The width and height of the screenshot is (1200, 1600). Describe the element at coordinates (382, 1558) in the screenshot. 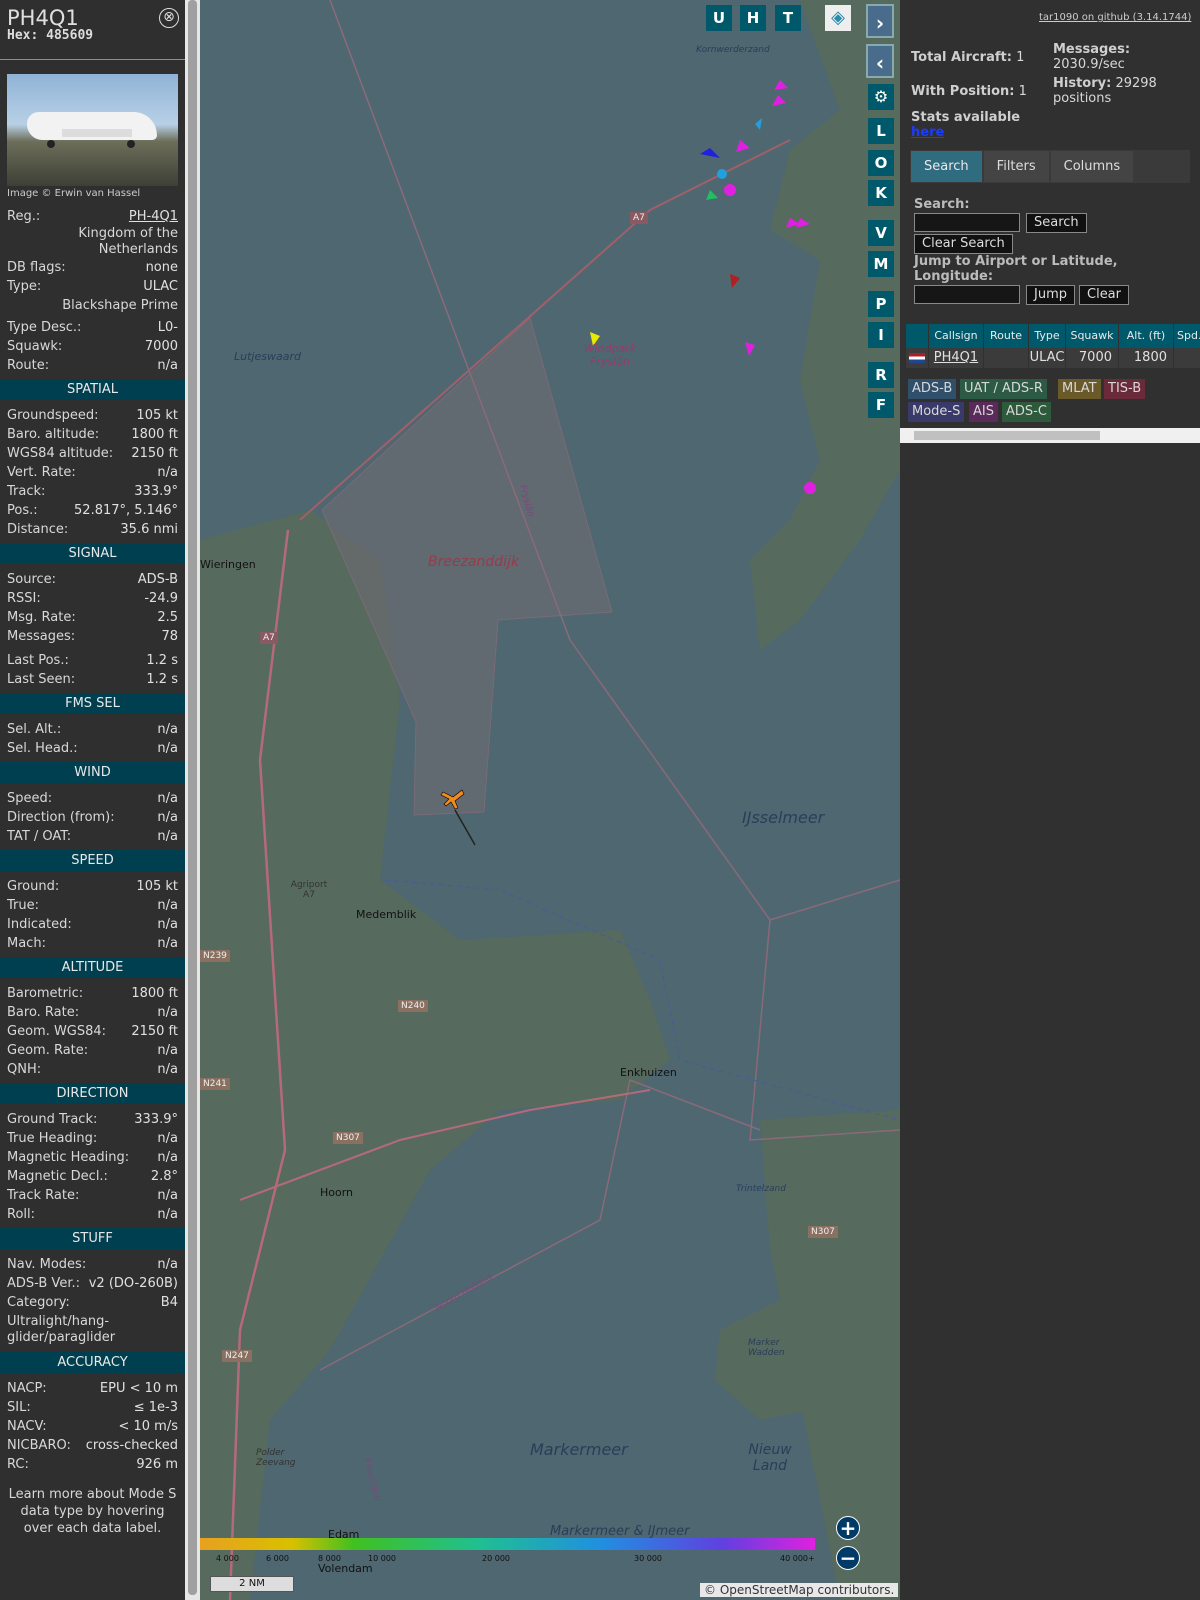

I see `legend-tick: 10 000` at that location.